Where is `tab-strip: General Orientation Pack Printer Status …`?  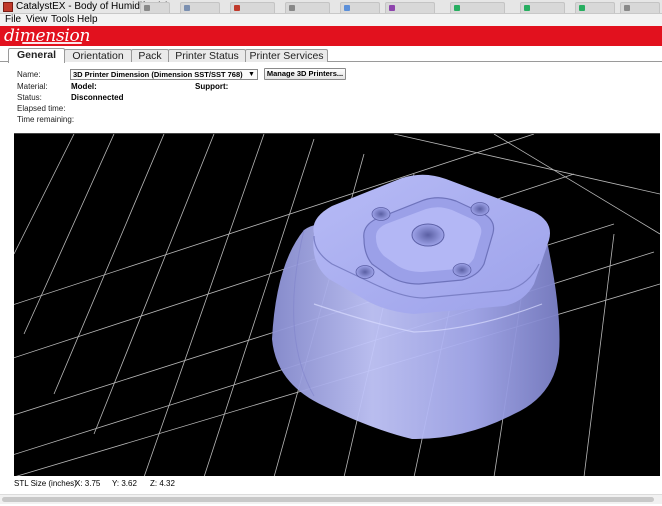 tab-strip: General Orientation Pack Printer Status … is located at coordinates (331, 54).